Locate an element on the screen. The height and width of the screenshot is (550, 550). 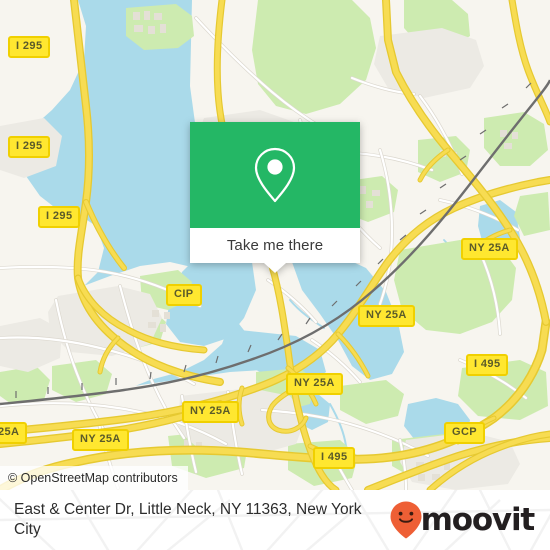
shield-cip: CIP is located at coordinates (184, 295).